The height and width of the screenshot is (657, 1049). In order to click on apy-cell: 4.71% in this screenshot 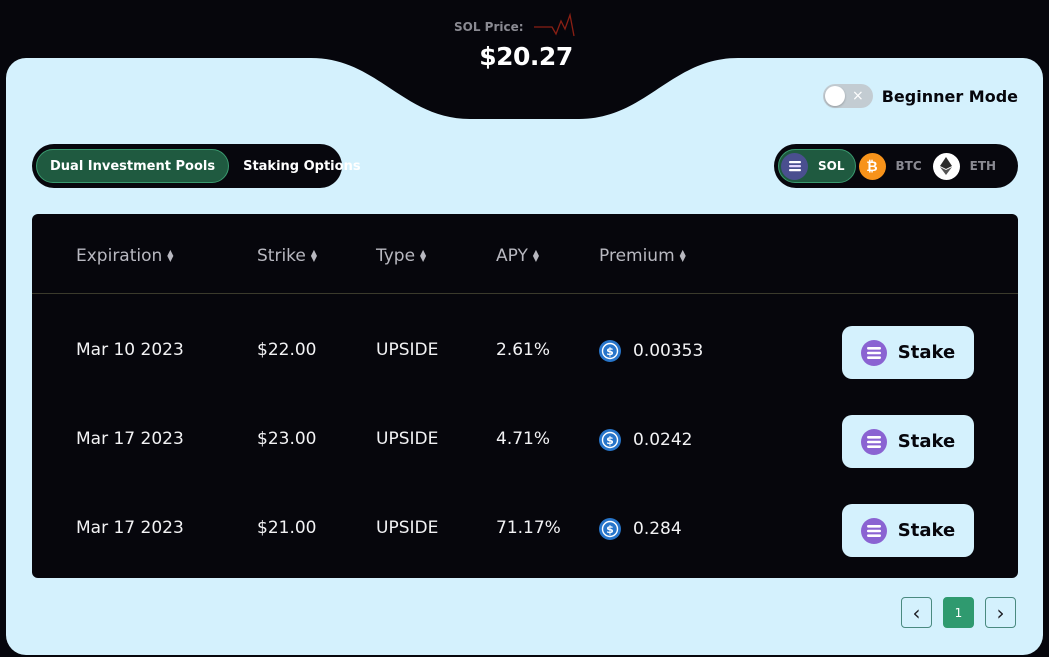, I will do `click(523, 439)`.